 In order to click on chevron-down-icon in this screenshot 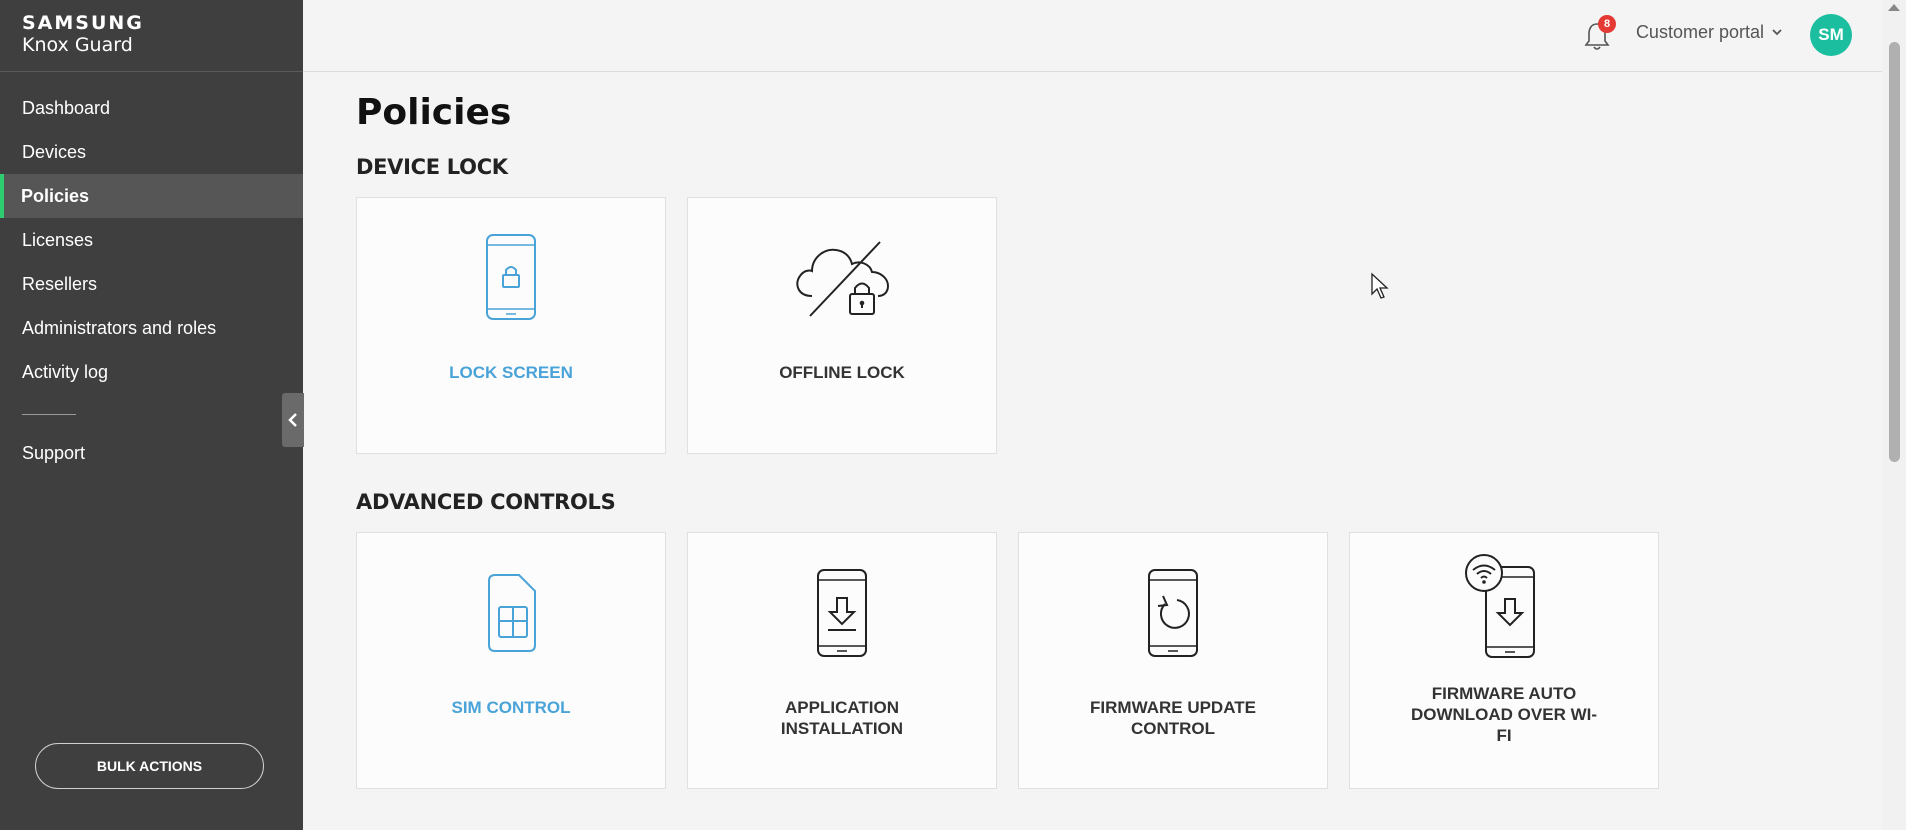, I will do `click(1777, 32)`.